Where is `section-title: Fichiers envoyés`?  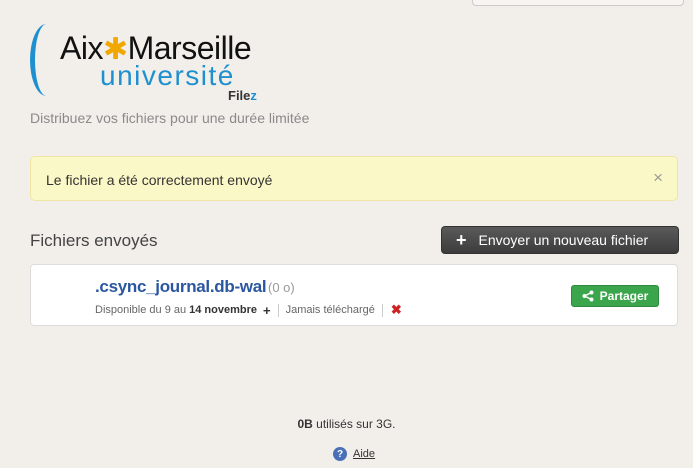 section-title: Fichiers envoyés is located at coordinates (94, 240).